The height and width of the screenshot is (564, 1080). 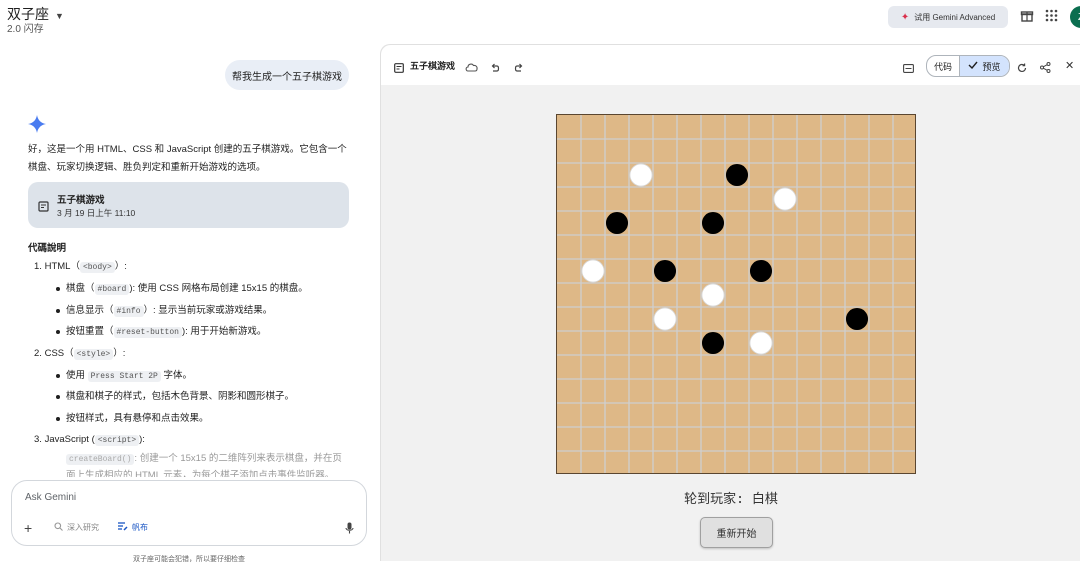 I want to click on bullet-item: 棋盘和棋子的样式，包括木色背景、阴影和圆形棋子。, so click(x=193, y=397).